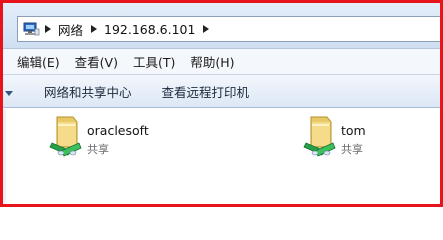 The image size is (443, 240). Describe the element at coordinates (212, 61) in the screenshot. I see `menu-help: 帮助(H)` at that location.